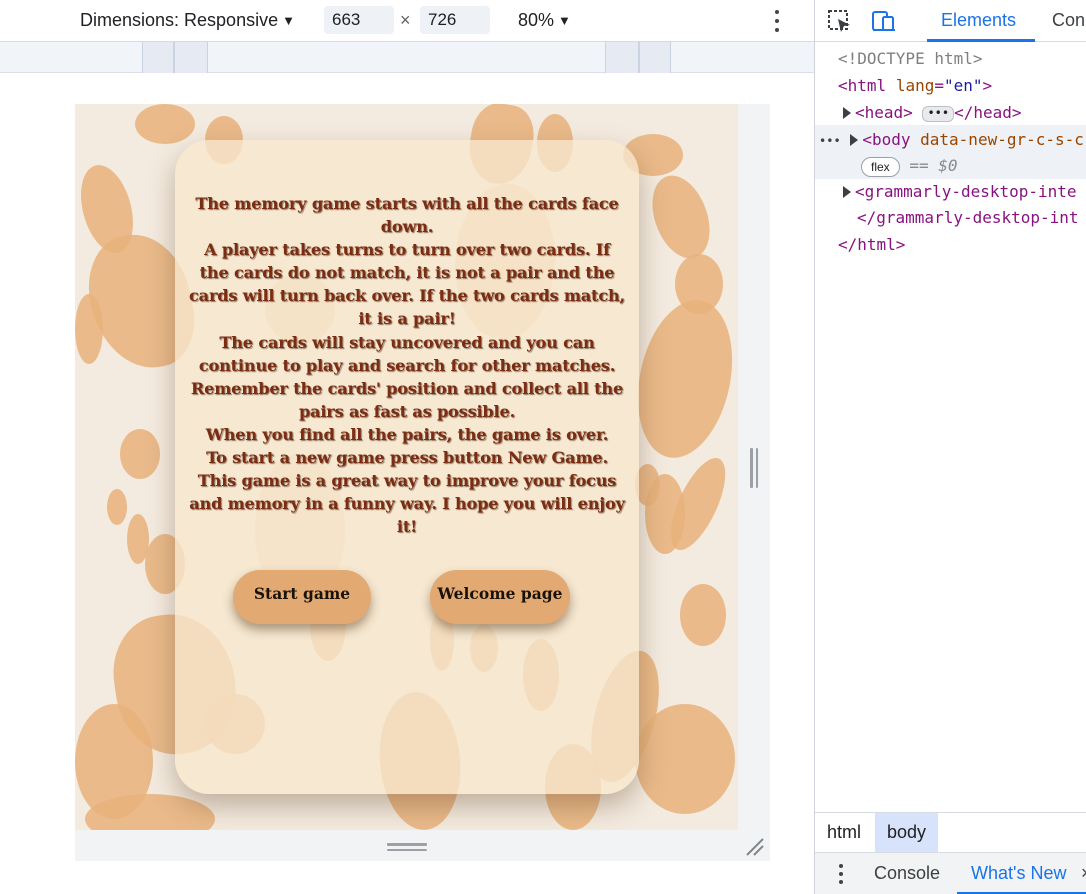  Describe the element at coordinates (950, 832) in the screenshot. I see `breadcrumb: html body` at that location.